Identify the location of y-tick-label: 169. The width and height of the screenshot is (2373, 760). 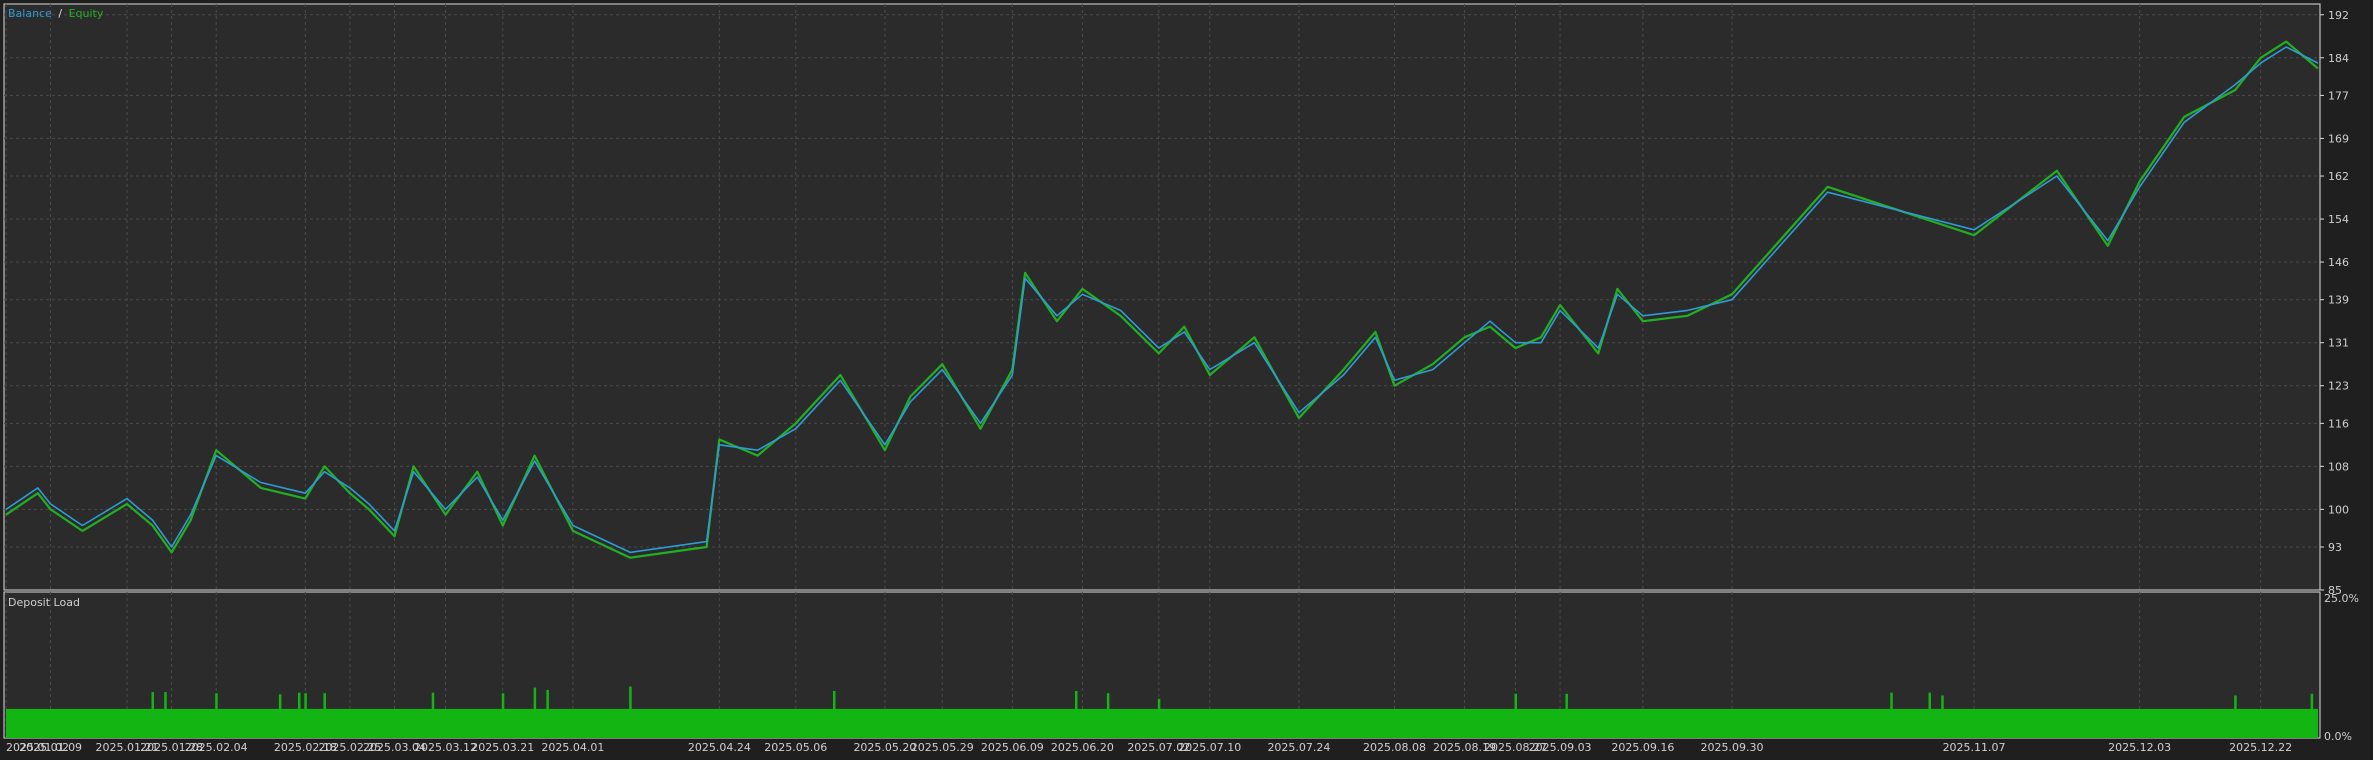
(2338, 138).